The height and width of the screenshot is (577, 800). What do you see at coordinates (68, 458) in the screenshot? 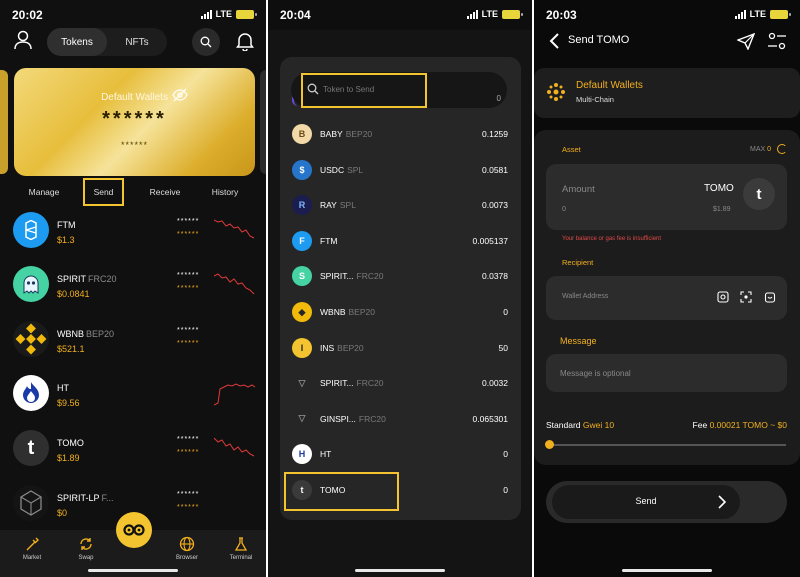
I see `token-price: $1.89` at bounding box center [68, 458].